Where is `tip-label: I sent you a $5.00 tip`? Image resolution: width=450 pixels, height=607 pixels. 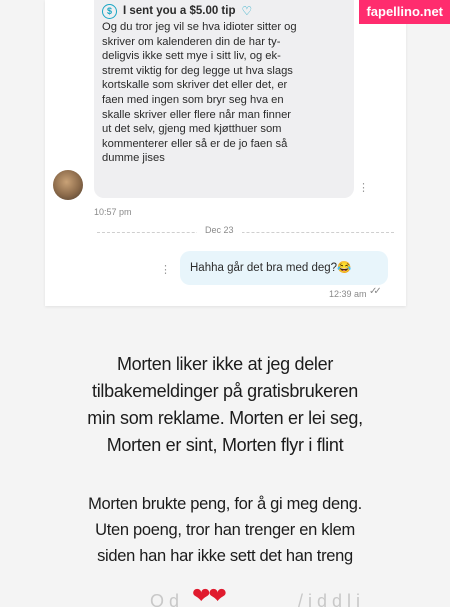 tip-label: I sent you a $5.00 tip is located at coordinates (179, 11).